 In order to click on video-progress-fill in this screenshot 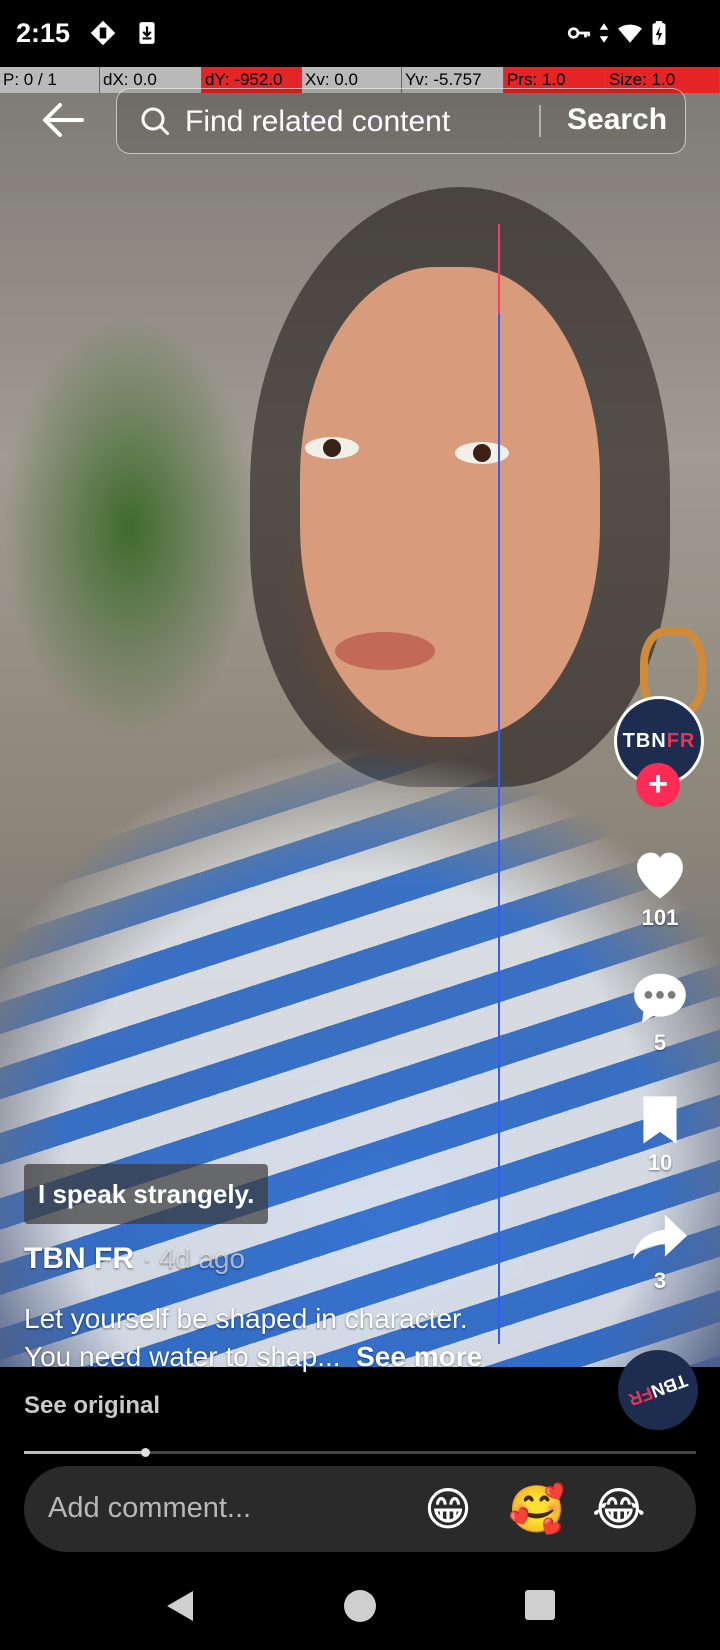, I will do `click(84, 1452)`.